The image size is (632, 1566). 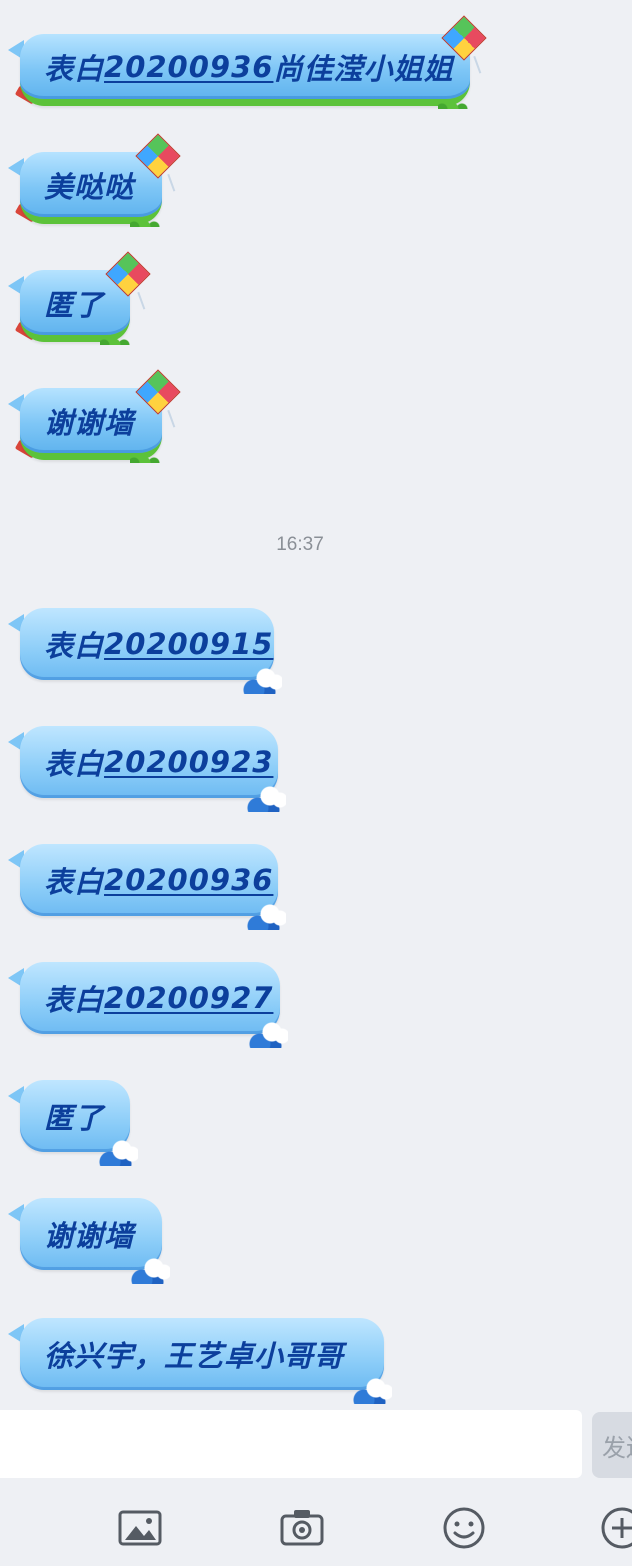 I want to click on plus-icon, so click(x=615, y=1528).